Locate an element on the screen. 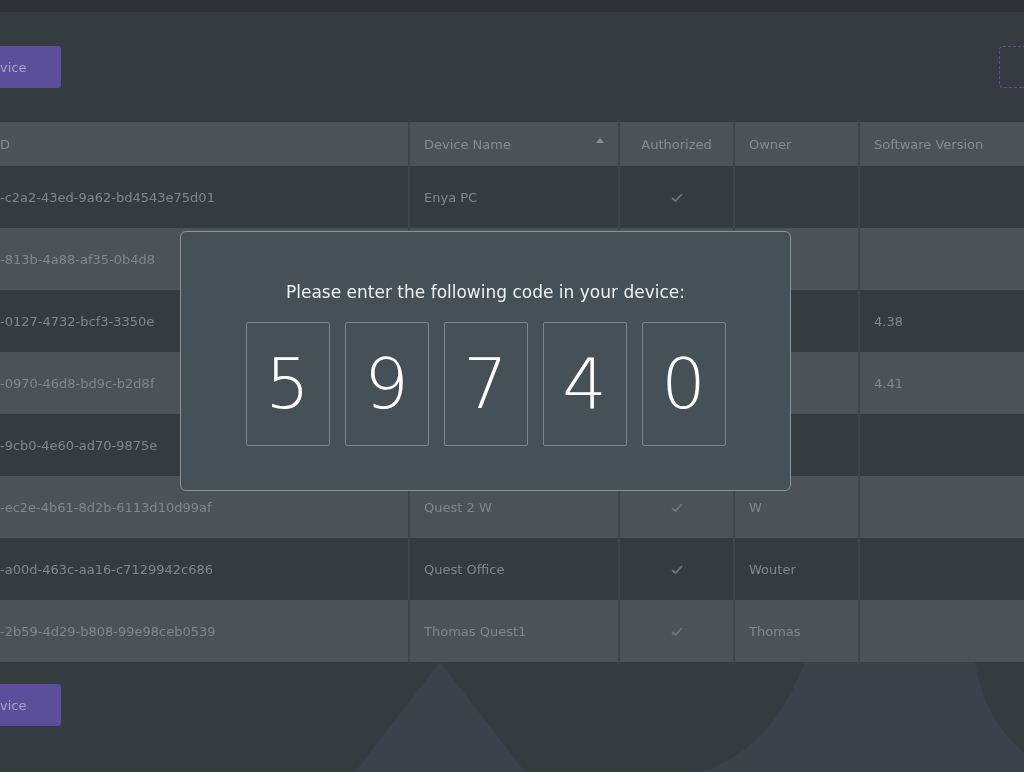 The image size is (1024, 772). table-cell: -a00d-463c-aa16-c7129942c686 is located at coordinates (106, 569).